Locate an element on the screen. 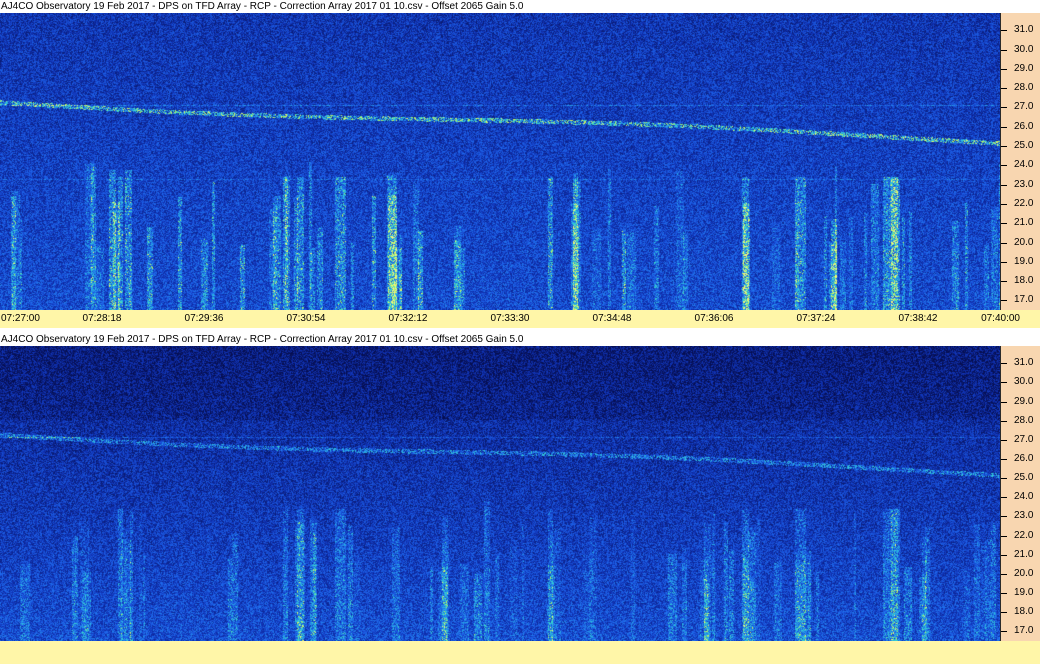 The height and width of the screenshot is (664, 1040). bottom-time-axis is located at coordinates (520, 652).